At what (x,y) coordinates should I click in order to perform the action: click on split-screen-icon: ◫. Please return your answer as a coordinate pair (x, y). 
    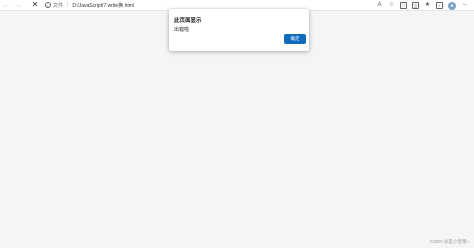
    Looking at the image, I should click on (415, 5).